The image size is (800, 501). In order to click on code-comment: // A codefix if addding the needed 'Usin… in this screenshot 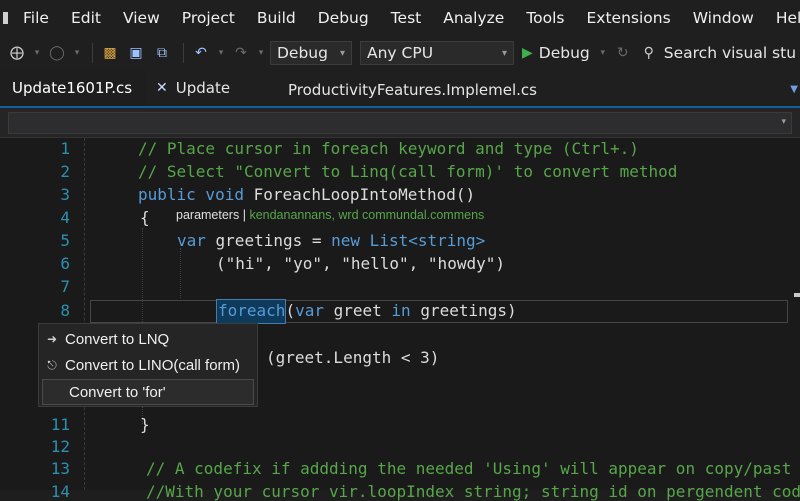, I will do `click(469, 468)`.